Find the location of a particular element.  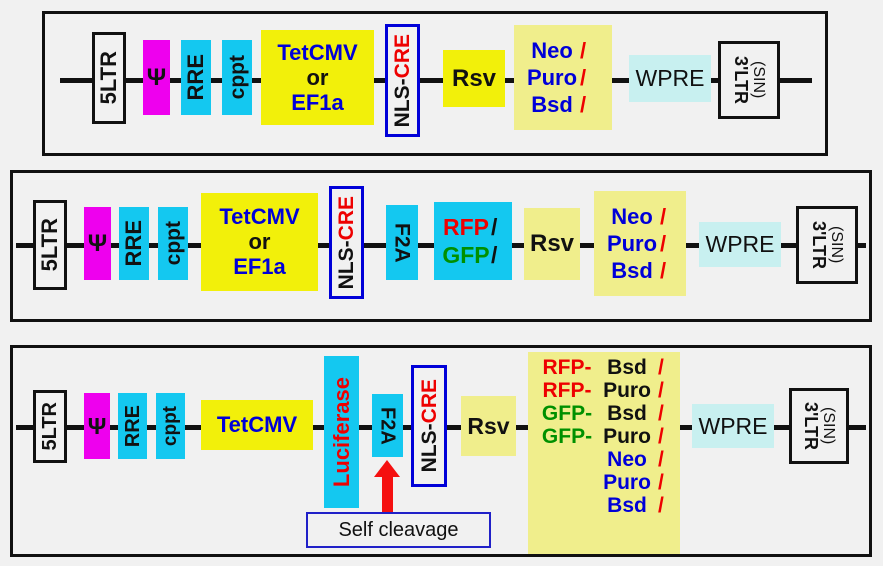

element-markers-2: Neo / Puro / Bsd / is located at coordinates (640, 243).